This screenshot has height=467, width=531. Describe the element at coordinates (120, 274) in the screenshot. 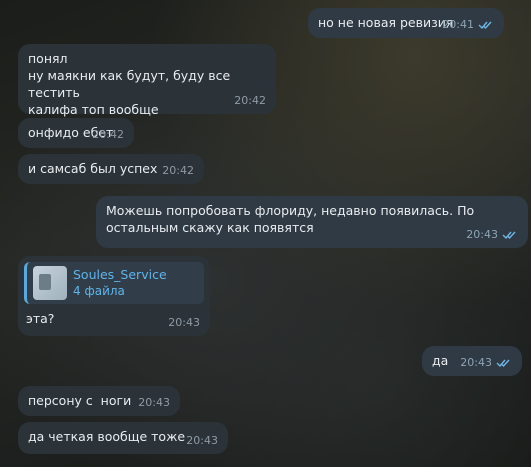

I see `file-sender-name: Soules_Service` at that location.